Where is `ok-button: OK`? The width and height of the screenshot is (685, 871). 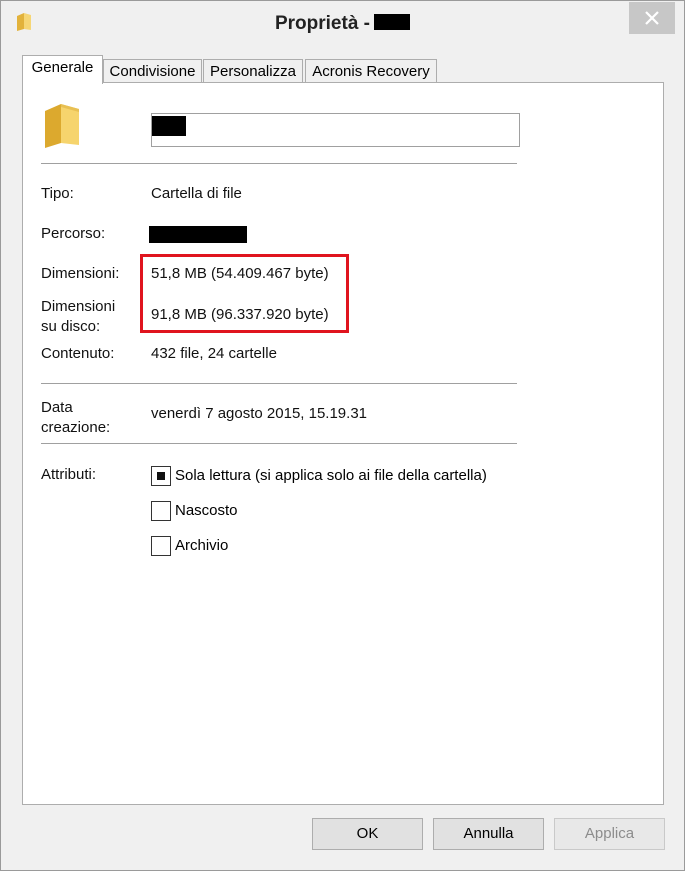
ok-button: OK is located at coordinates (367, 834).